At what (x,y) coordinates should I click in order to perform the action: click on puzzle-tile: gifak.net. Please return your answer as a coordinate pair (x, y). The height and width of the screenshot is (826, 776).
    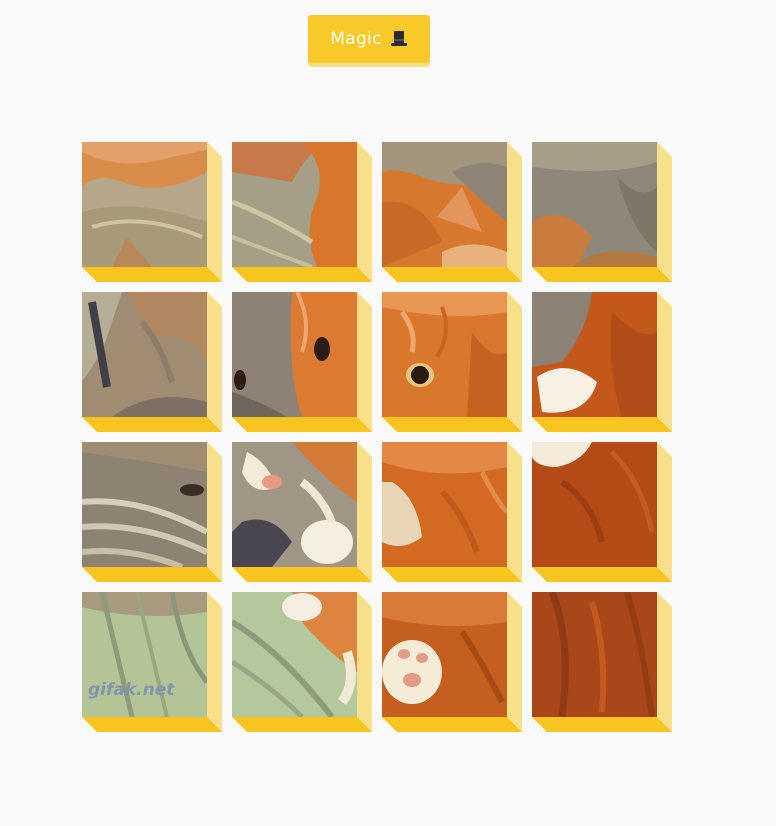
    Looking at the image, I should click on (152, 662).